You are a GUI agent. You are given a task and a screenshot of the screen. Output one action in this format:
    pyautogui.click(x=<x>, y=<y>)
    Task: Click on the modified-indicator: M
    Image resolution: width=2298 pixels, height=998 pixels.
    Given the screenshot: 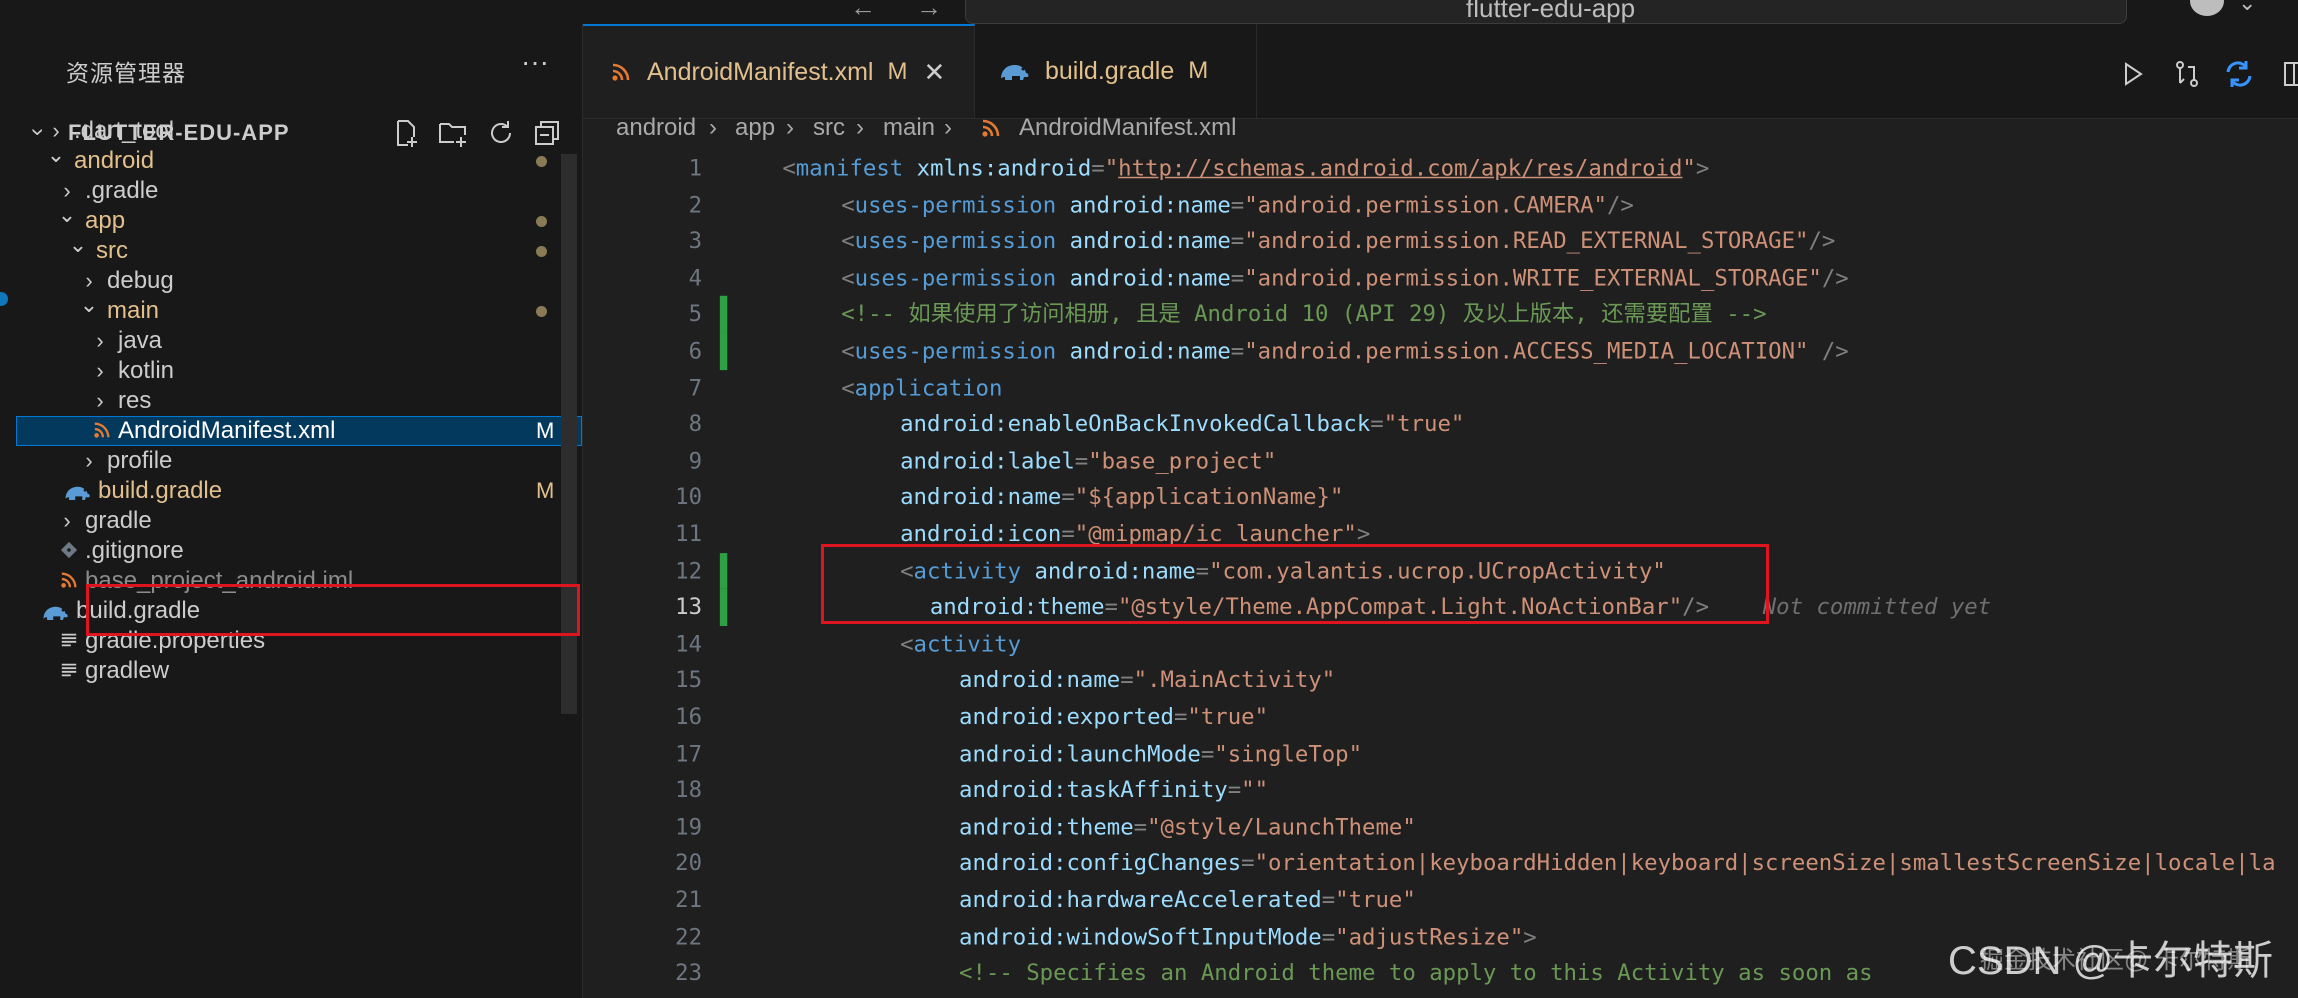 What is the action you would take?
    pyautogui.click(x=897, y=71)
    